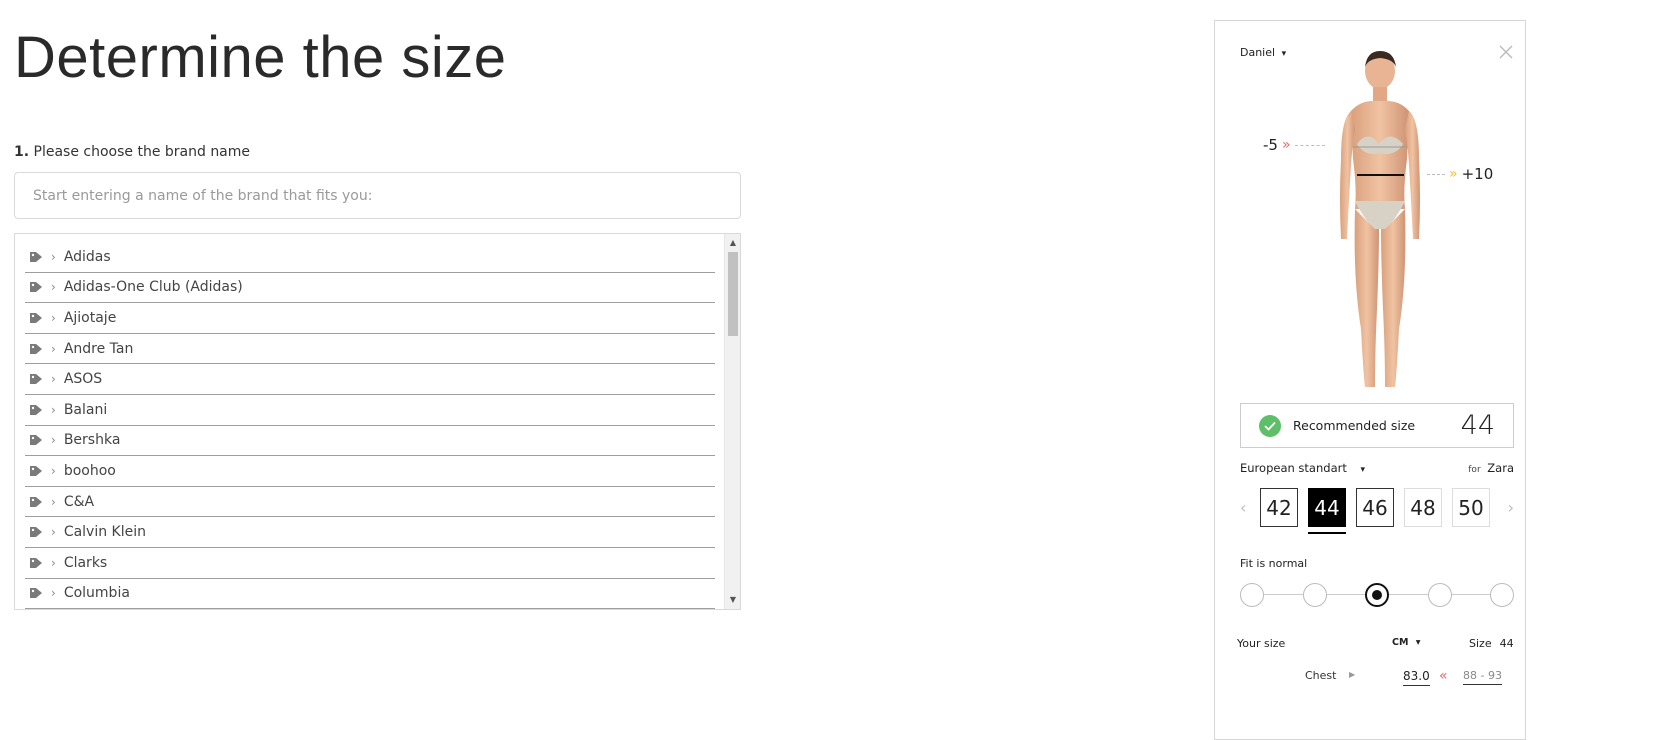  I want to click on page-title: Determine the size, so click(260, 57).